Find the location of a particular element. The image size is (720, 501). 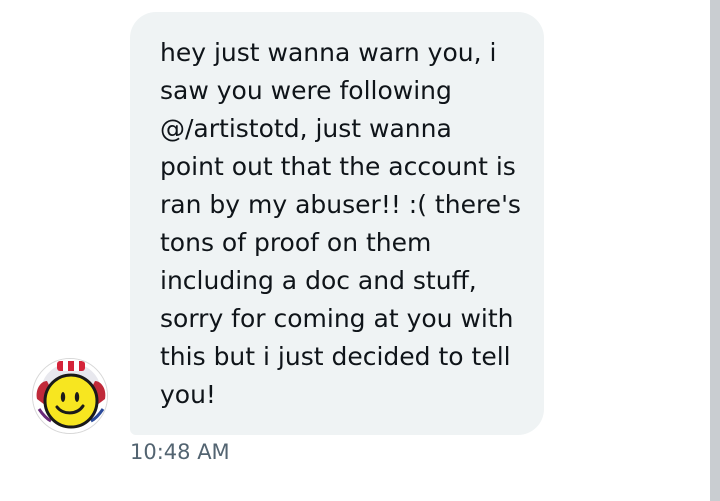

smiley-face-icon is located at coordinates (70, 396).